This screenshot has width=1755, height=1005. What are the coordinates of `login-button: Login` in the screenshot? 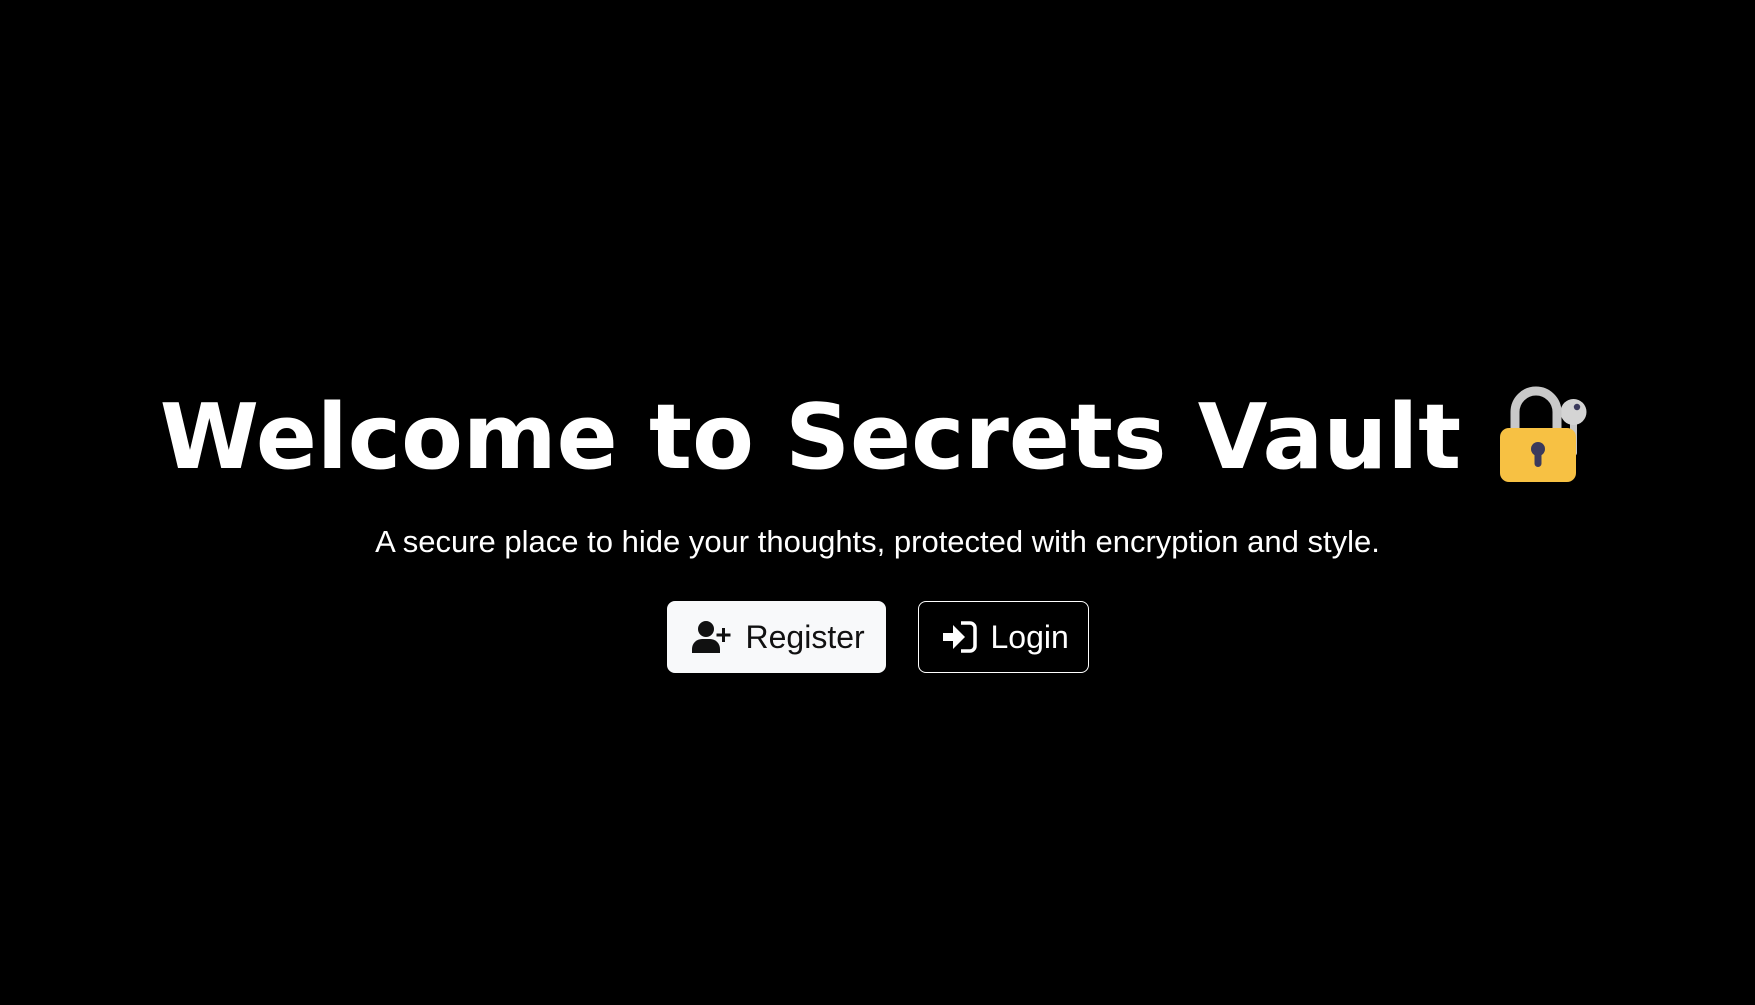 It's located at (1003, 637).